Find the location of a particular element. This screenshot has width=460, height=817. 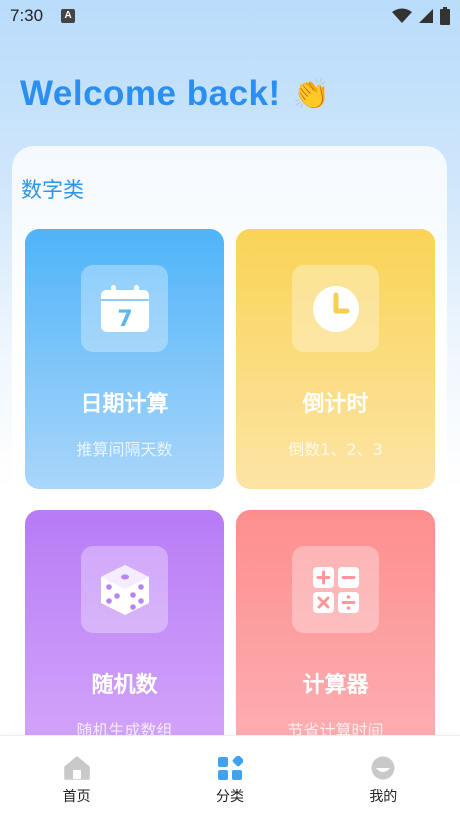

card-title: 随机数 is located at coordinates (124, 685).